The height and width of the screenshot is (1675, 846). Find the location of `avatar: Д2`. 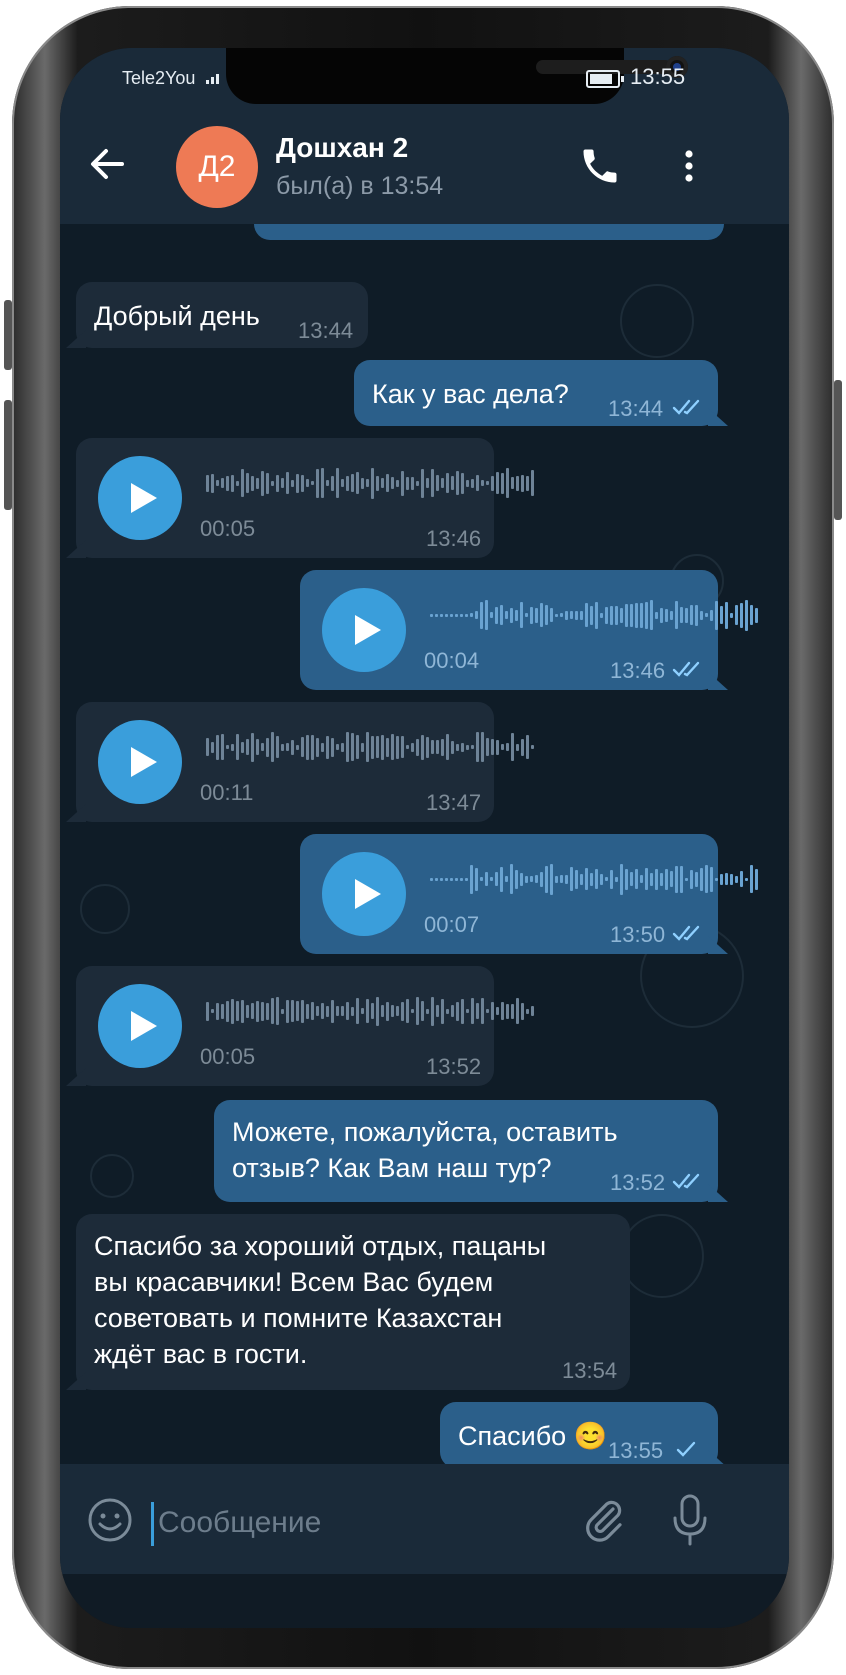

avatar: Д2 is located at coordinates (217, 167).